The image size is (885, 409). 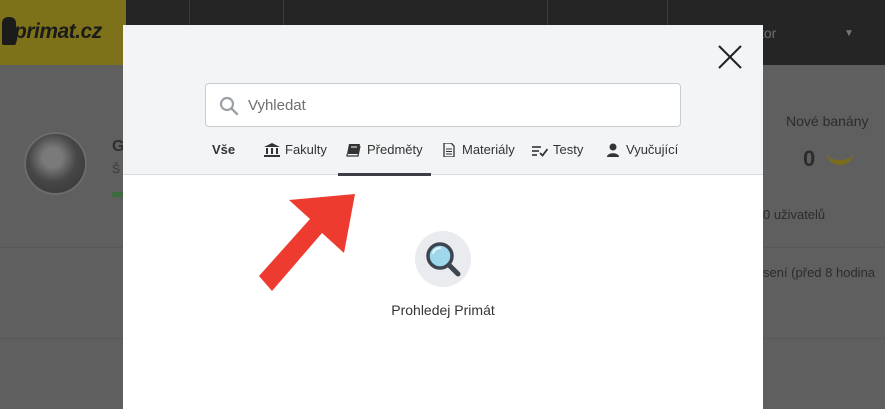 What do you see at coordinates (229, 106) in the screenshot?
I see `search-icon` at bounding box center [229, 106].